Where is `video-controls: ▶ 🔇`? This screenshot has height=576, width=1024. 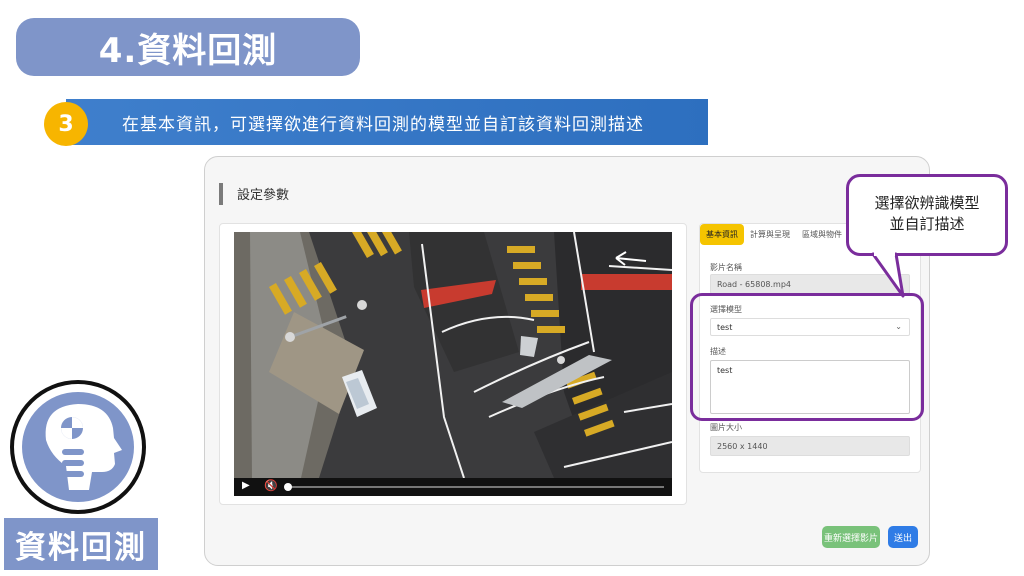
video-controls: ▶ 🔇 is located at coordinates (453, 487).